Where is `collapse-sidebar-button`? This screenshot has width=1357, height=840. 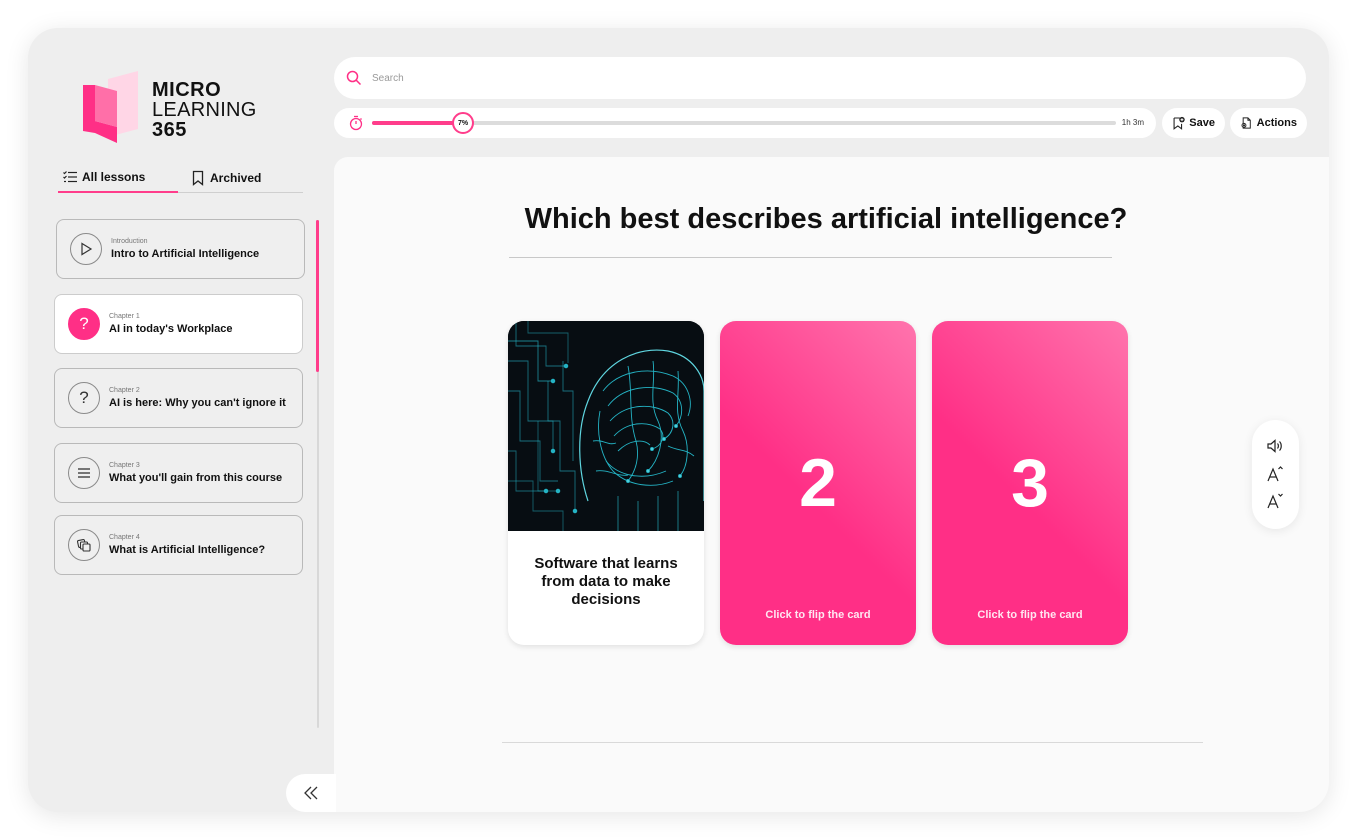 collapse-sidebar-button is located at coordinates (311, 793).